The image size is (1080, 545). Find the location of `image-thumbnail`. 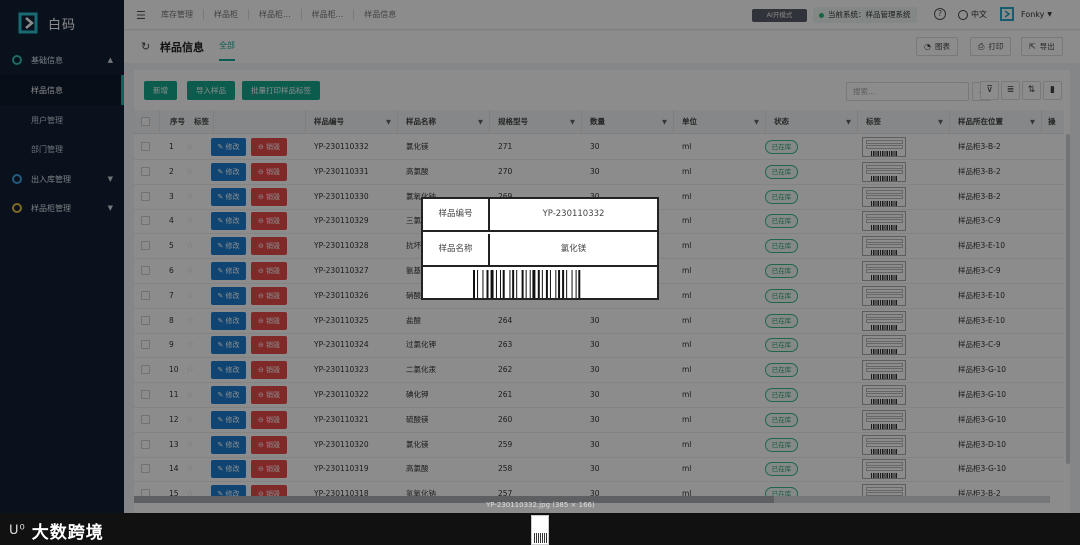

image-thumbnail is located at coordinates (540, 530).